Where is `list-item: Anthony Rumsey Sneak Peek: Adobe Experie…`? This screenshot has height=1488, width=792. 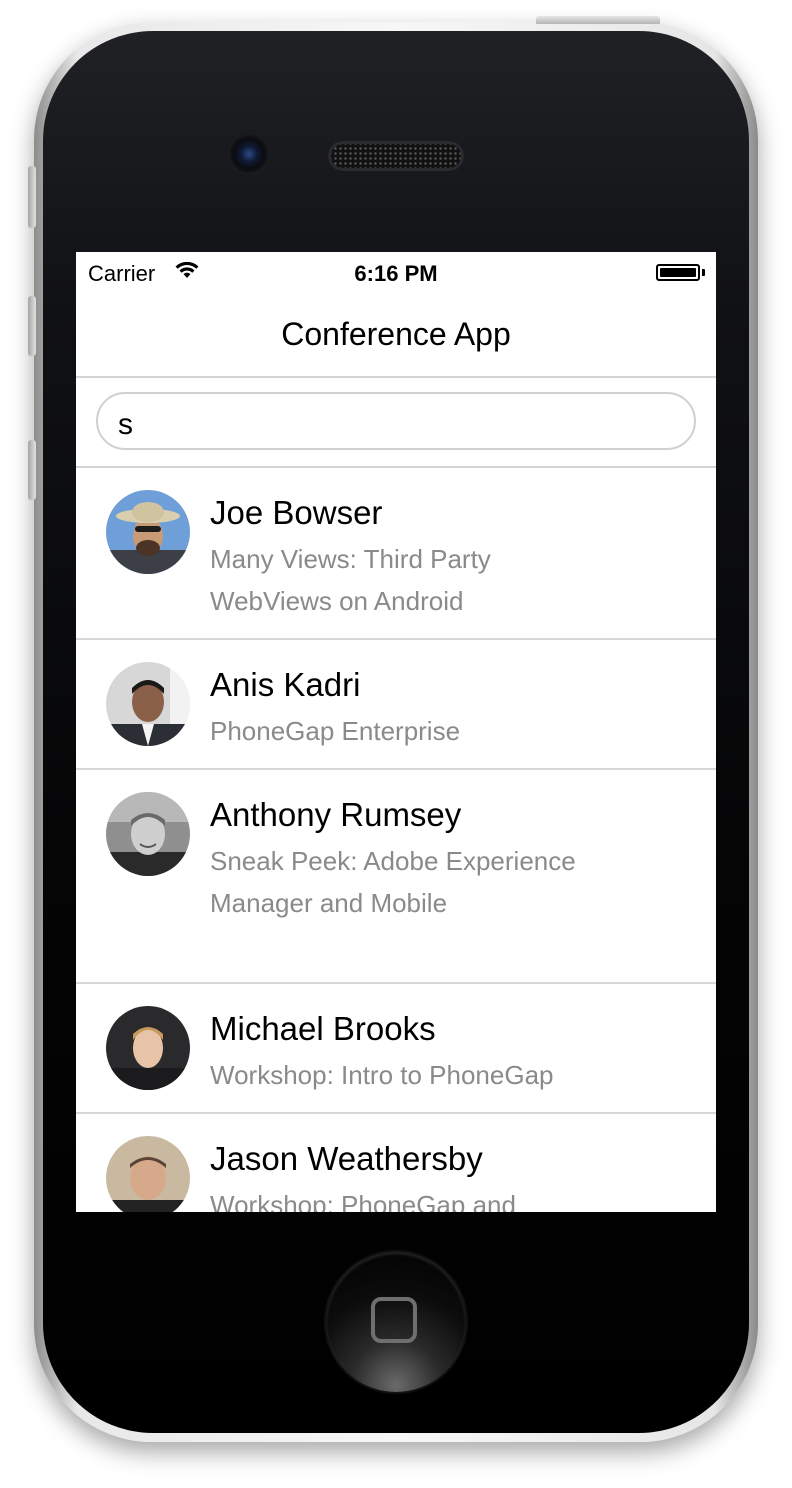 list-item: Anthony Rumsey Sneak Peek: Adobe Experie… is located at coordinates (396, 877).